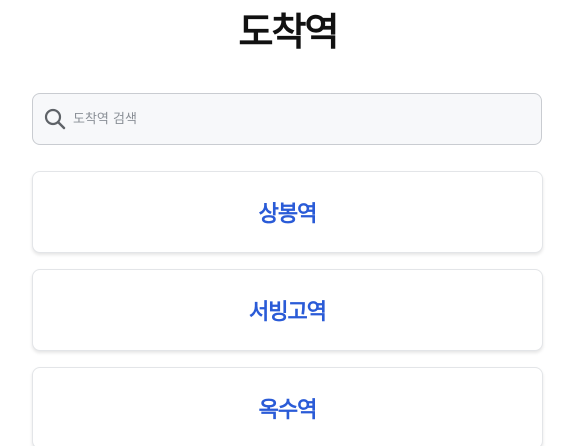 The image size is (576, 446). What do you see at coordinates (55, 119) in the screenshot?
I see `search-icon` at bounding box center [55, 119].